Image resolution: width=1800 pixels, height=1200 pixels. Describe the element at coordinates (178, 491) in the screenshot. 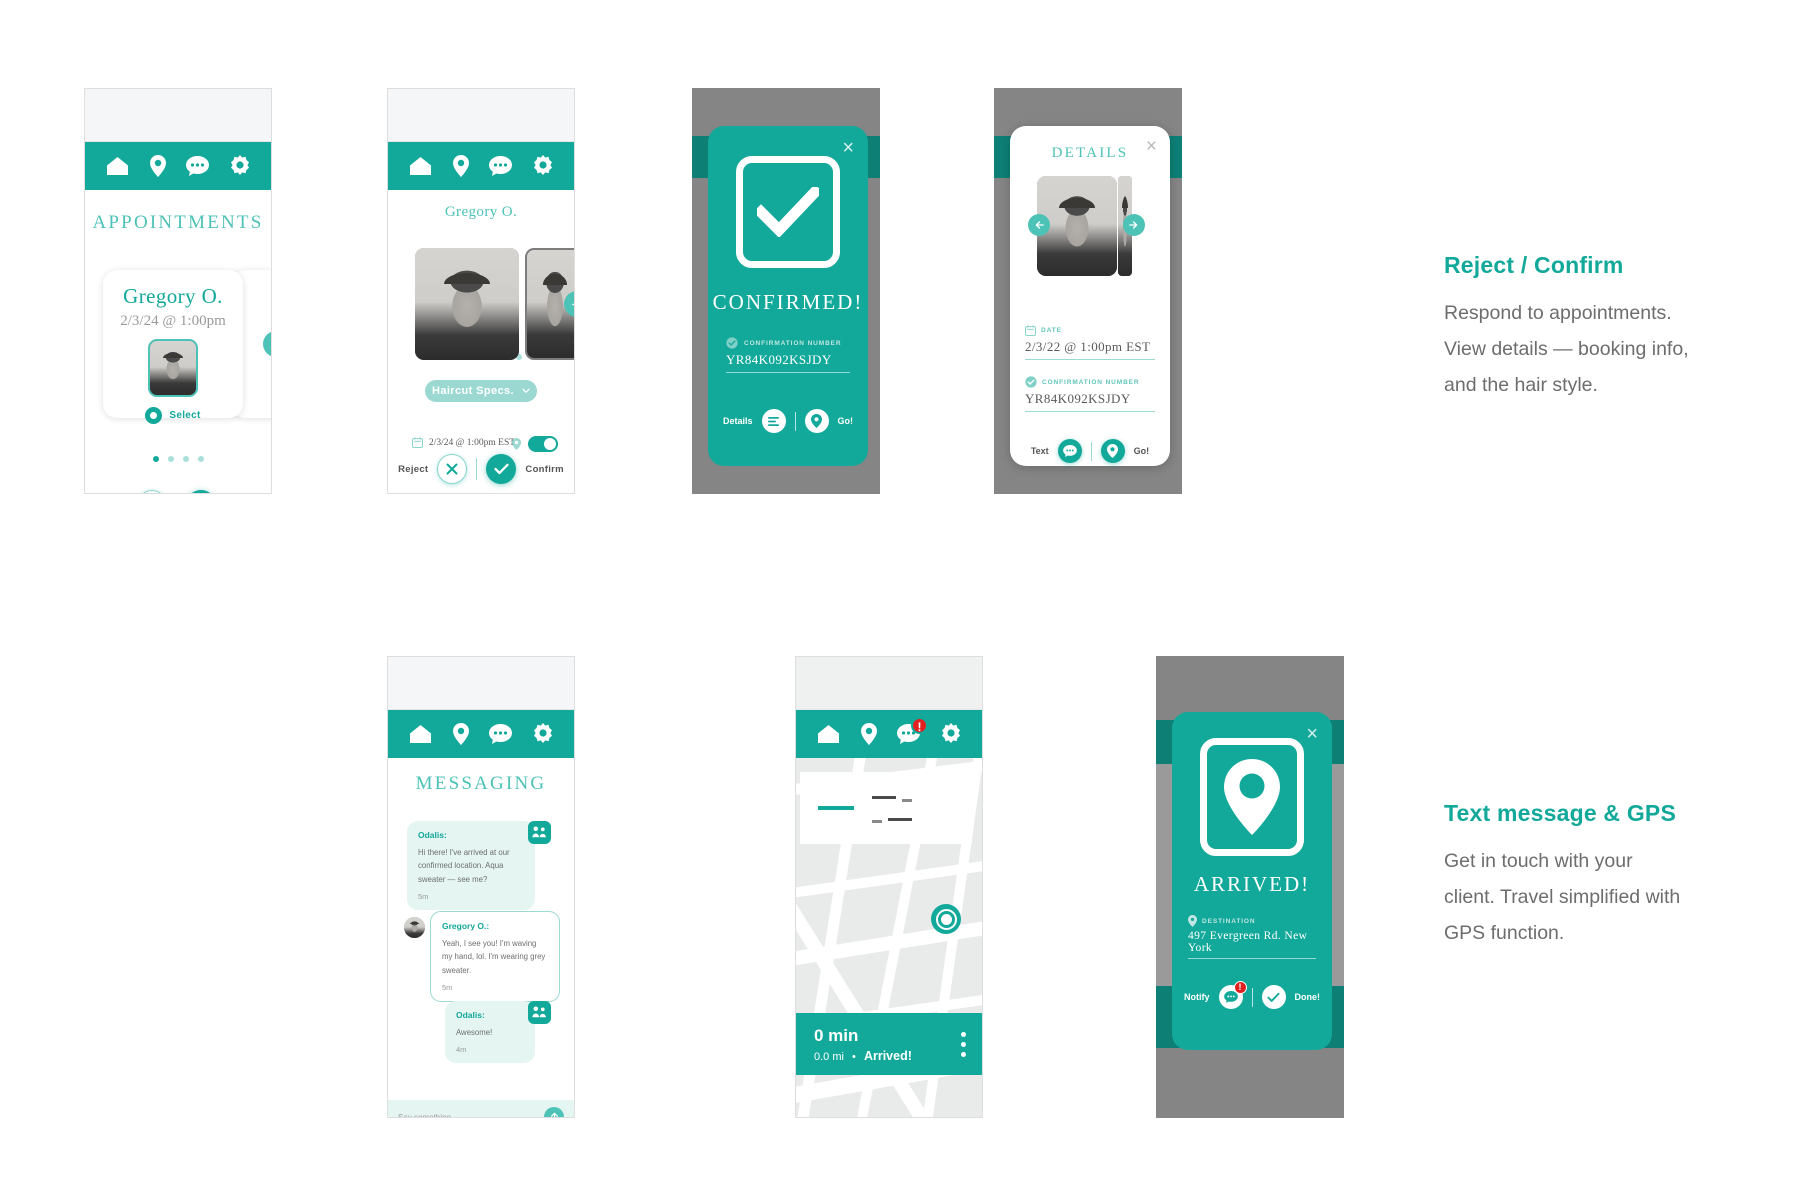

I see `appointment-actions: Review Confirm` at that location.